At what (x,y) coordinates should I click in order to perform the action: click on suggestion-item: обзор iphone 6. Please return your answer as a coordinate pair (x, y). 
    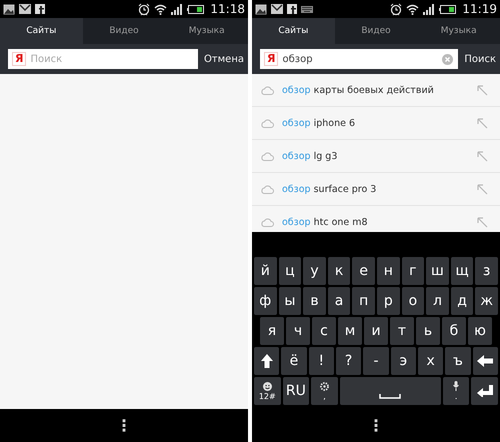
    Looking at the image, I should click on (376, 123).